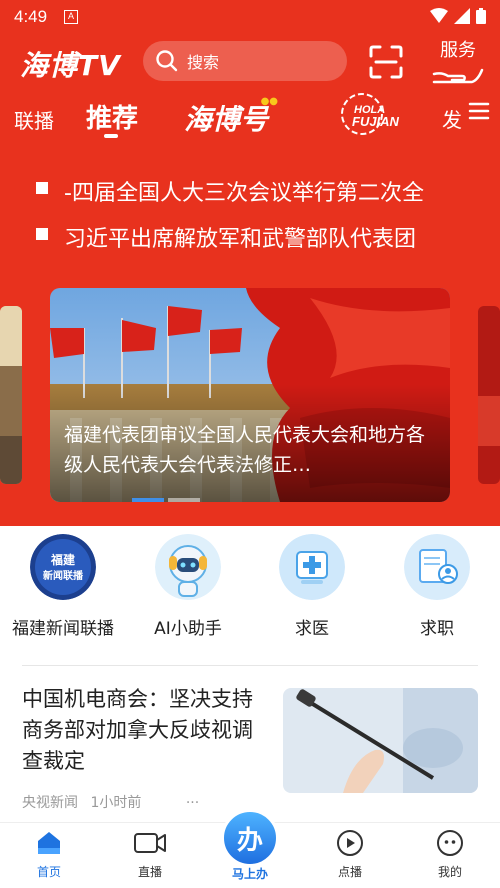  Describe the element at coordinates (150, 843) in the screenshot. I see `video-camera-icon` at that location.